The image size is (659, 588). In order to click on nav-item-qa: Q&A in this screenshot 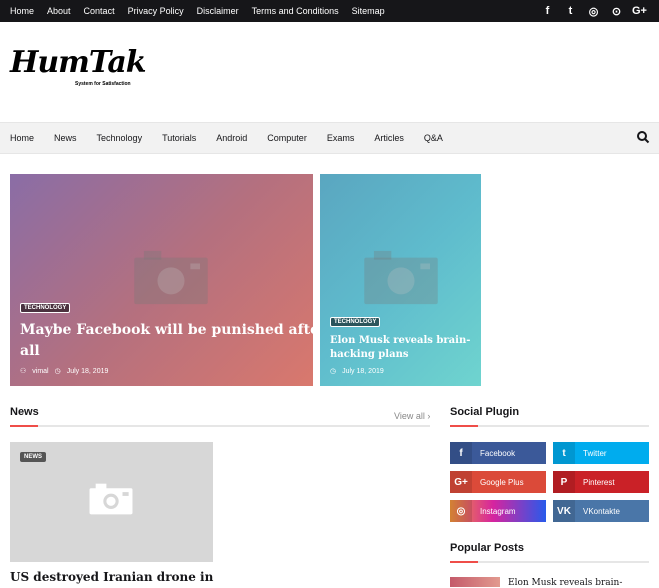, I will do `click(433, 138)`.